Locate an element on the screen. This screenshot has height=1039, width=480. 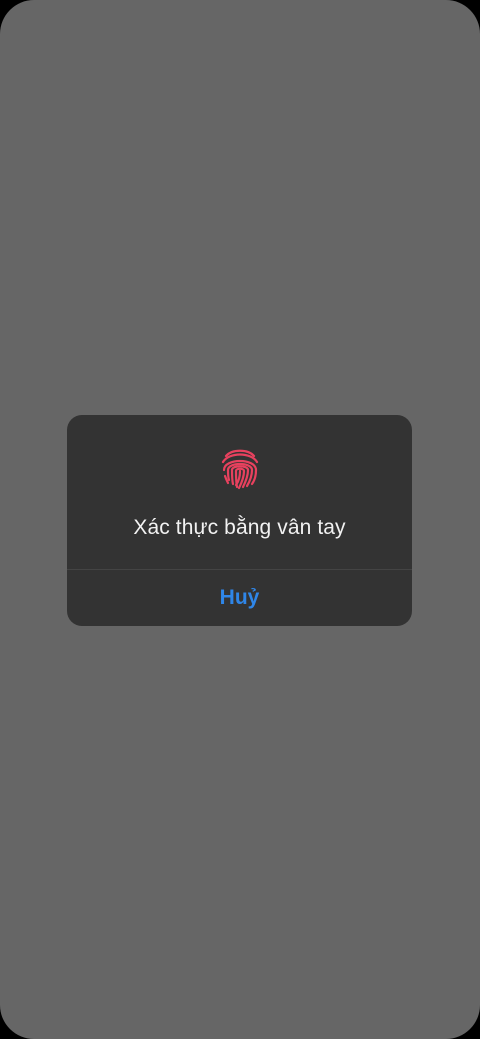
cancel-button: Huỷ is located at coordinates (239, 598).